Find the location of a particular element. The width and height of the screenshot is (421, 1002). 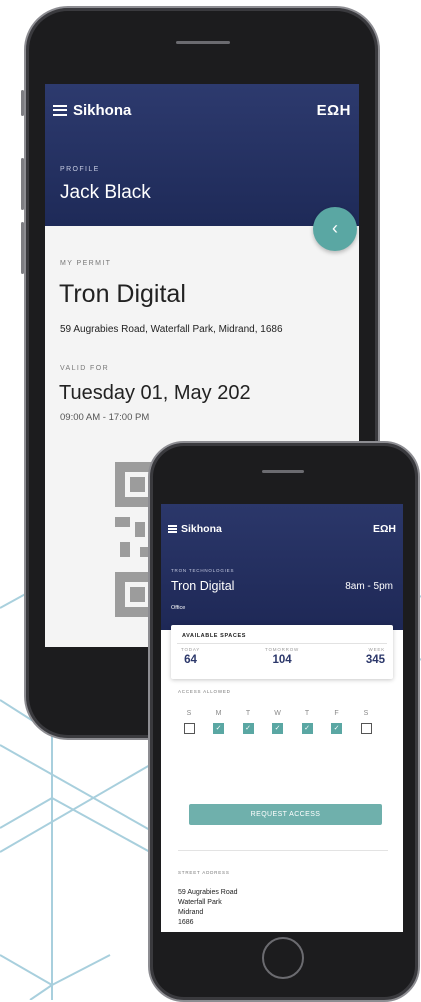

chevron-left-icon: ‹ is located at coordinates (335, 228).